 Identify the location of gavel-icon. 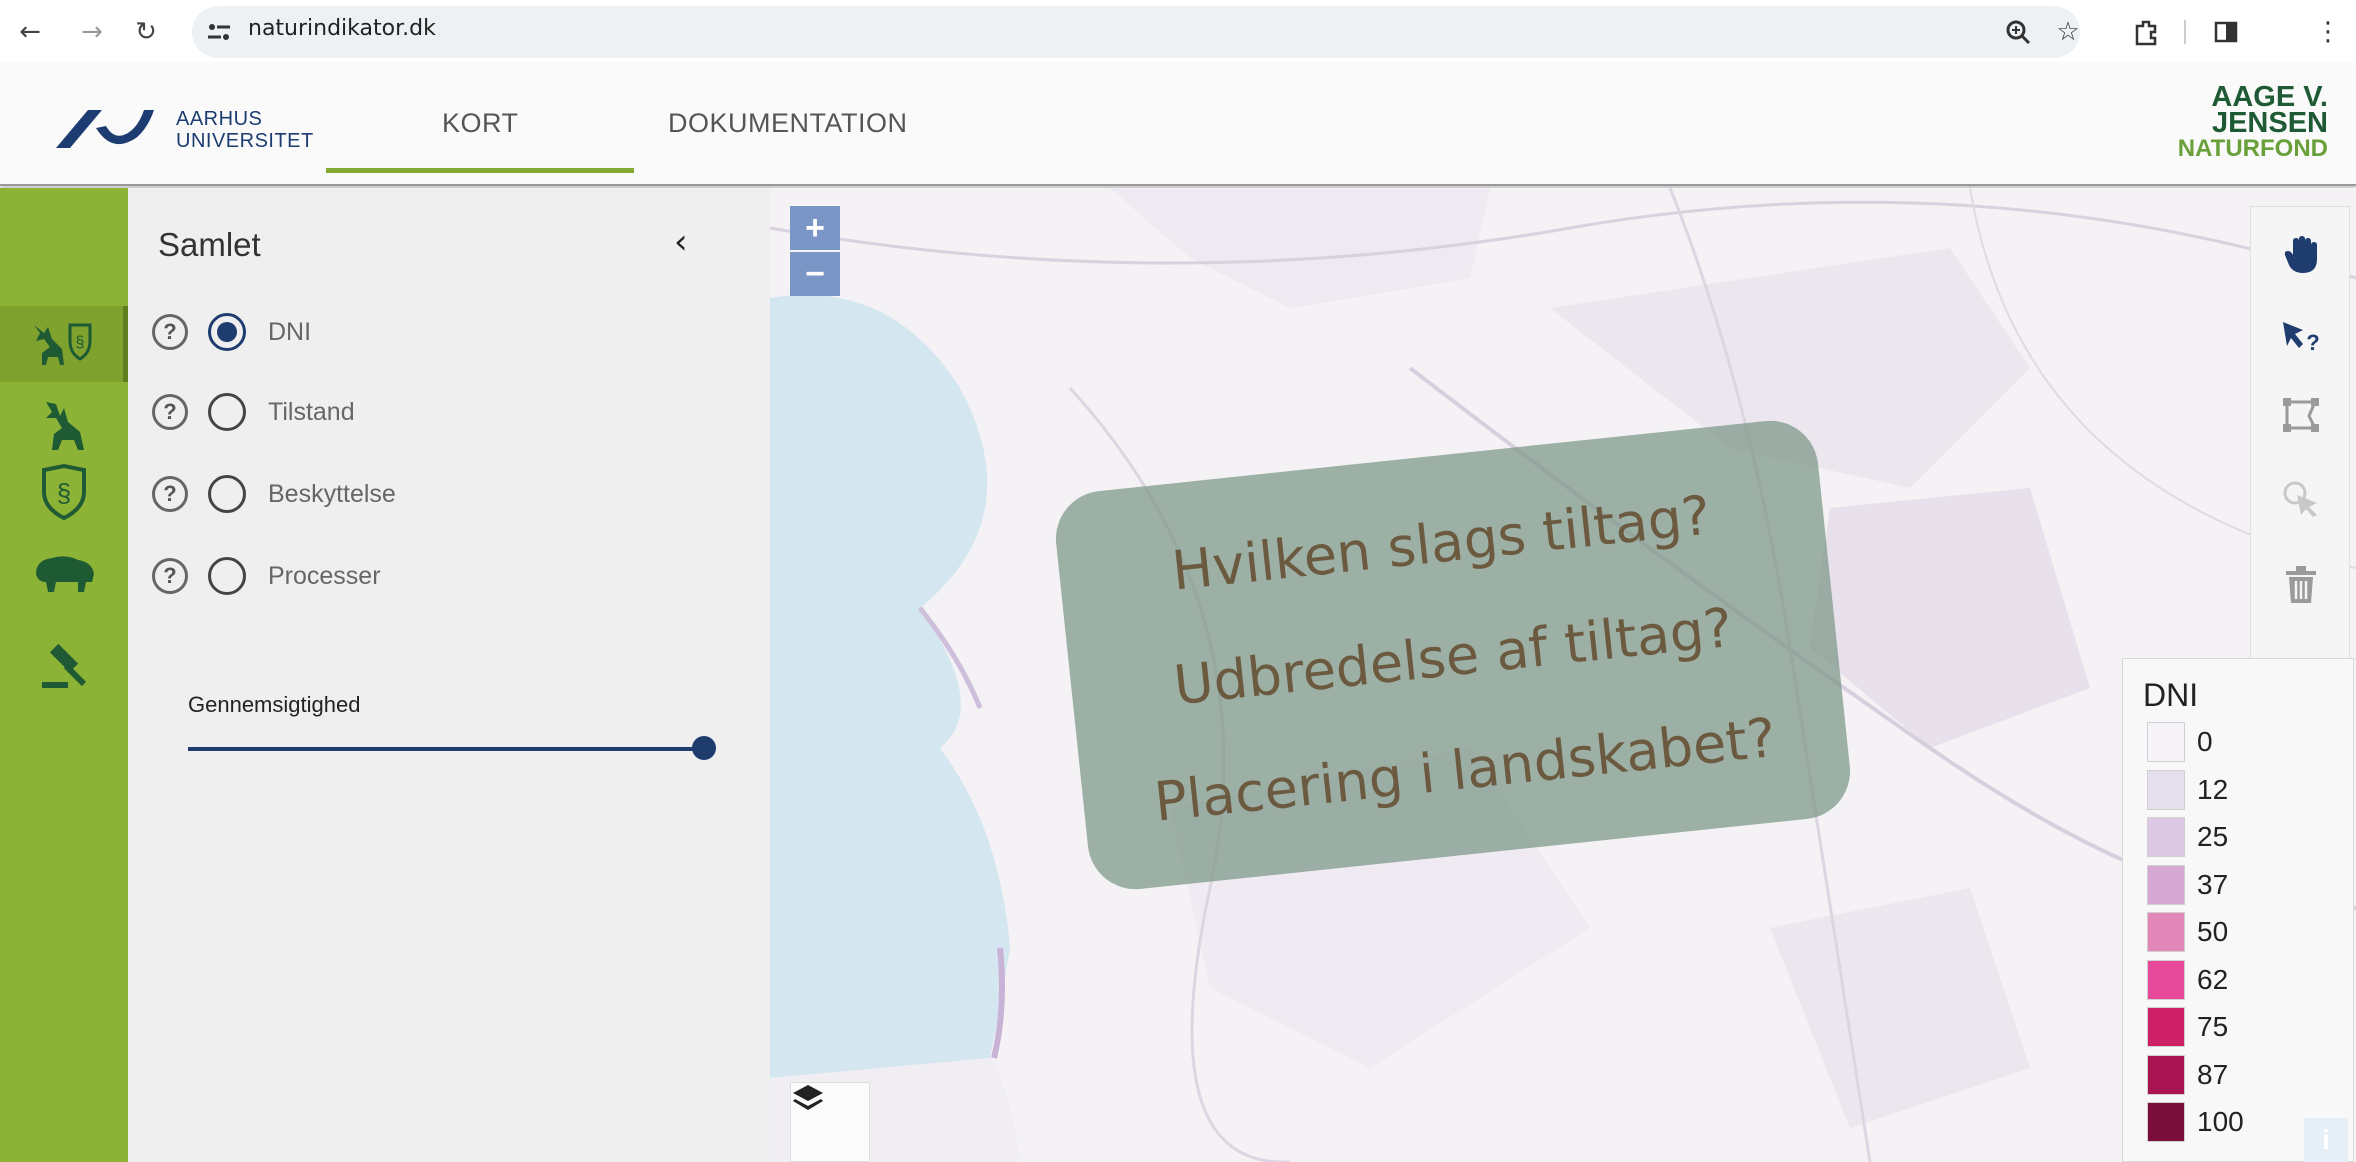
(64, 665).